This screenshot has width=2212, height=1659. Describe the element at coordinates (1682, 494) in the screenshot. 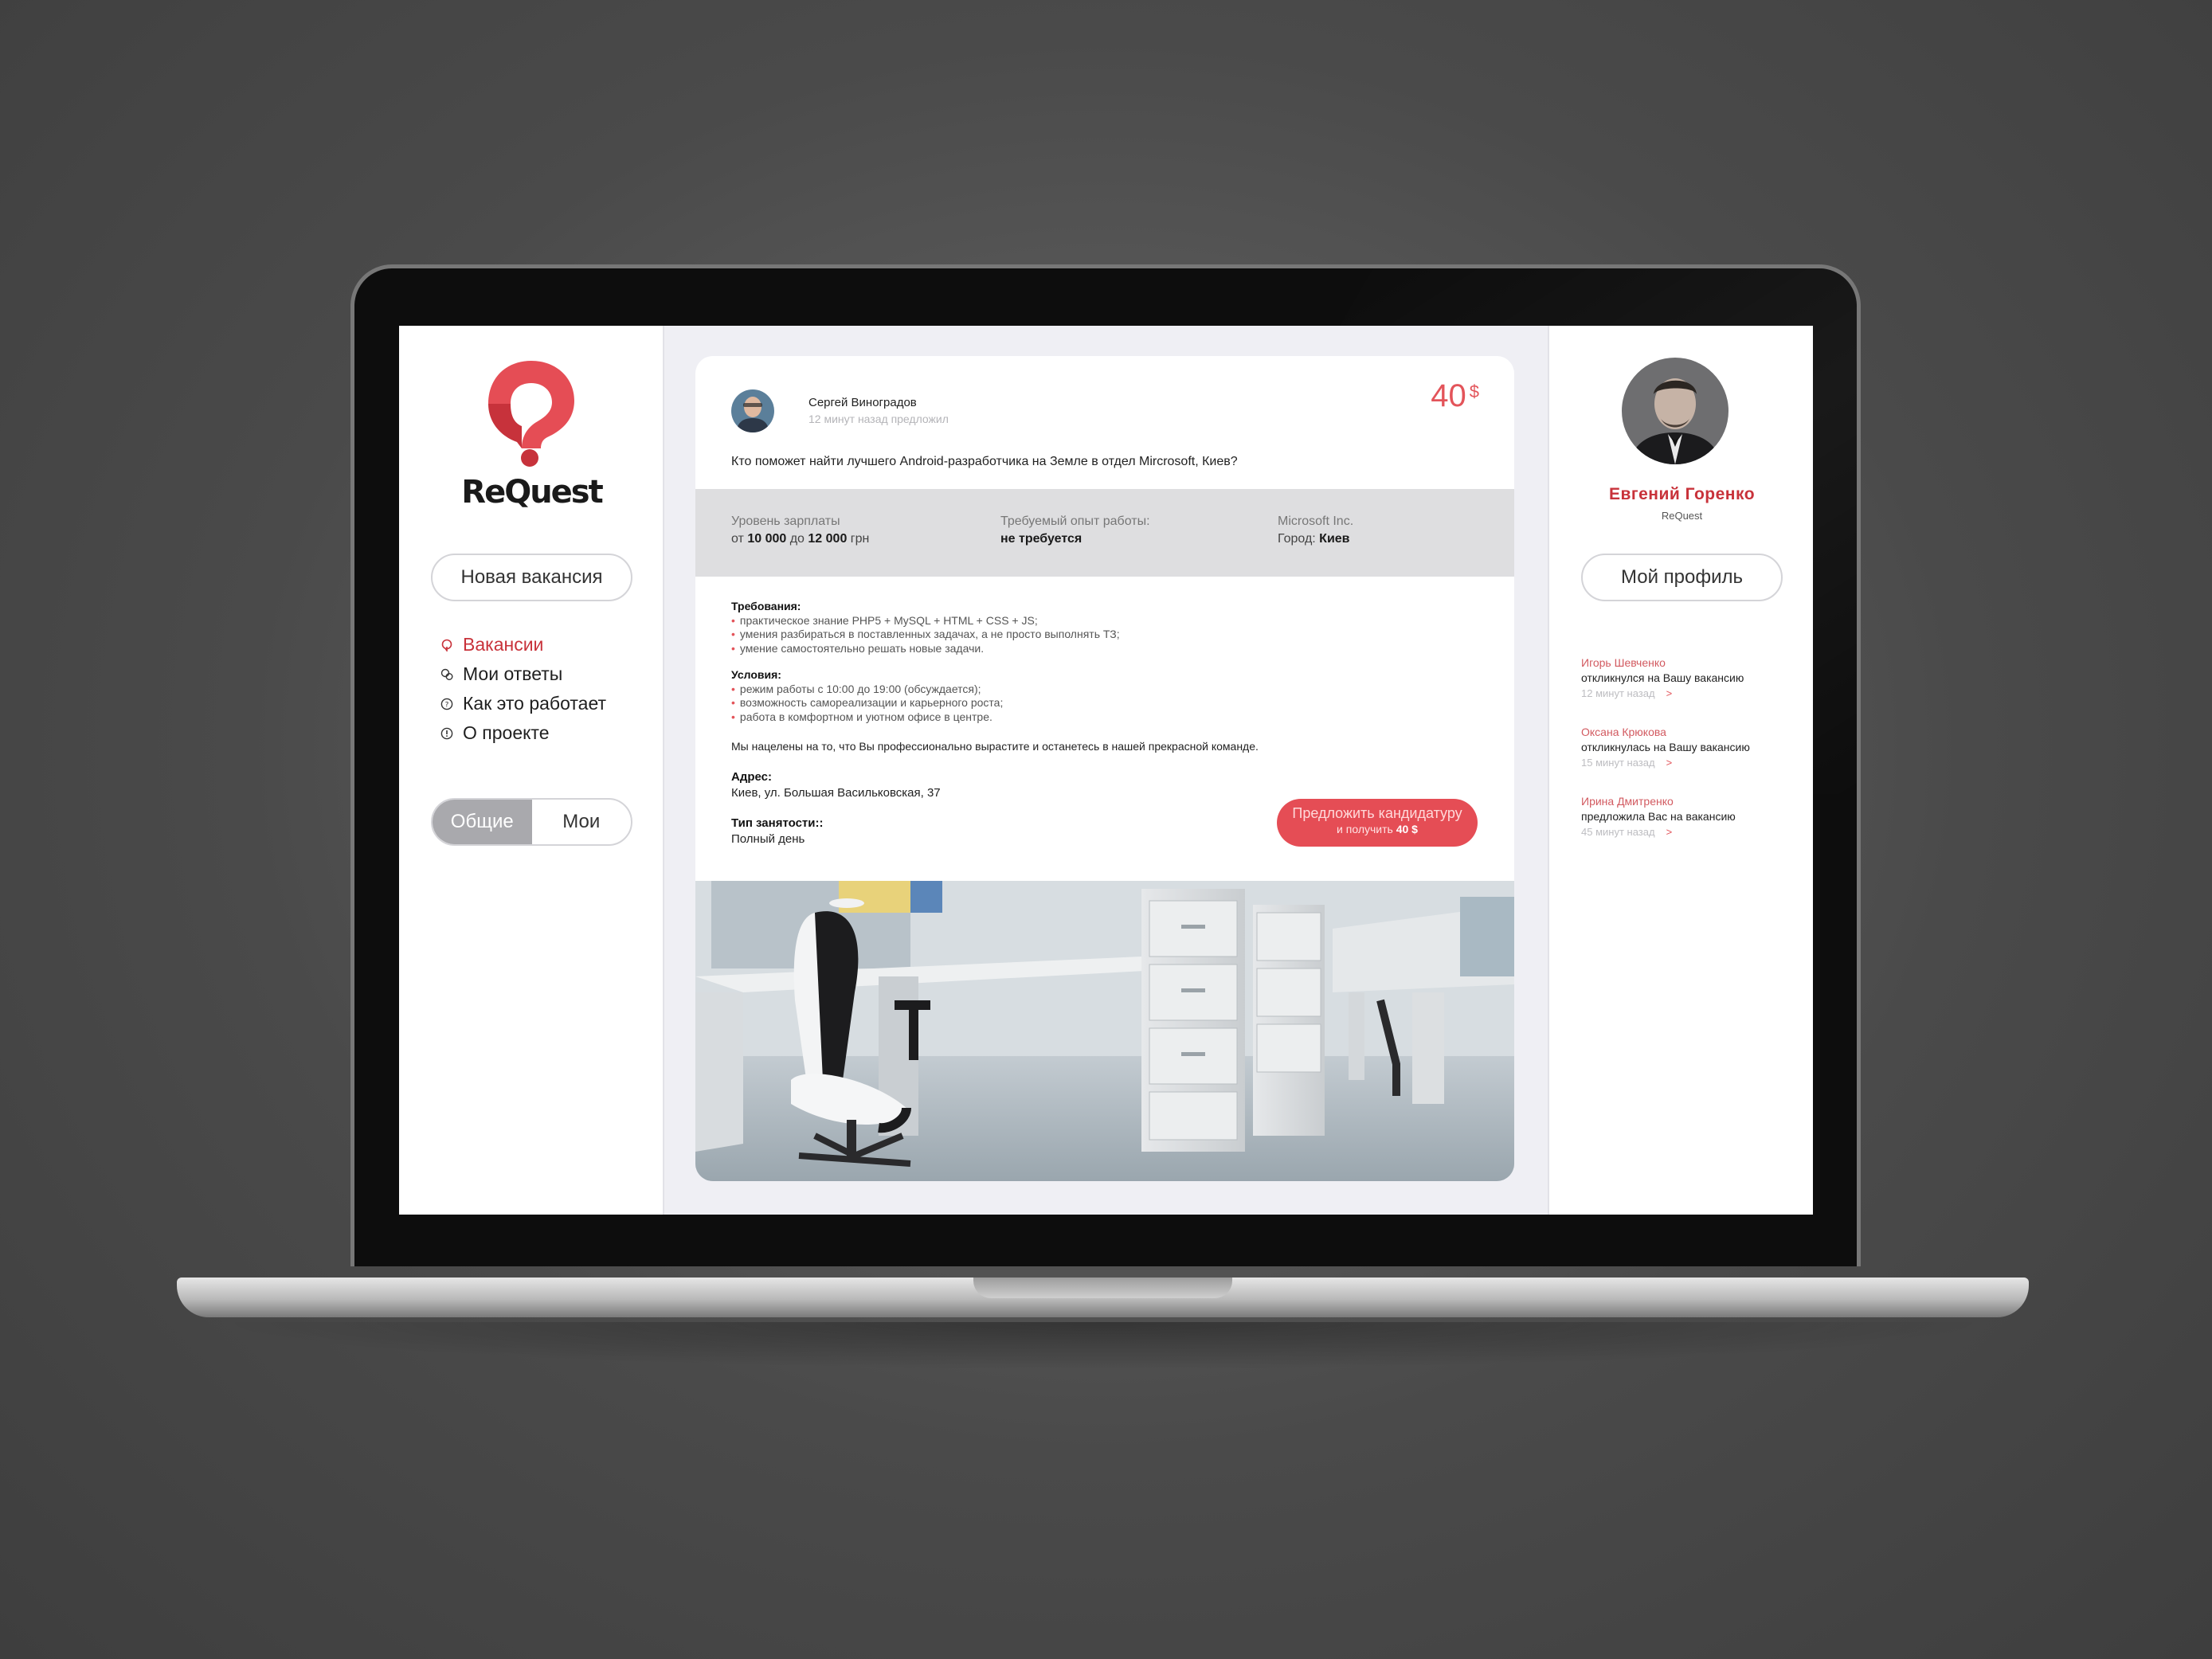

I see `profile-name: Евгений Горенко` at that location.